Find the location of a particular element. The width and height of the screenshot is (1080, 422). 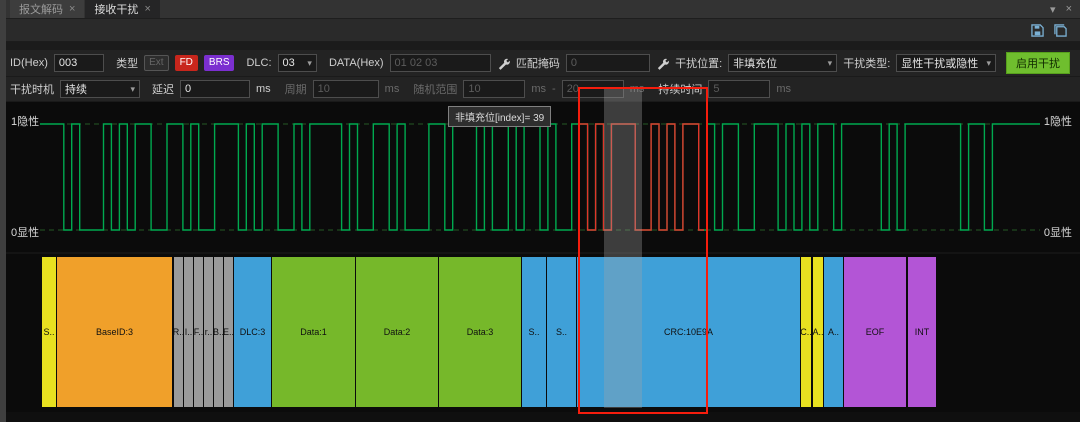

period-input: 10 is located at coordinates (345, 89).